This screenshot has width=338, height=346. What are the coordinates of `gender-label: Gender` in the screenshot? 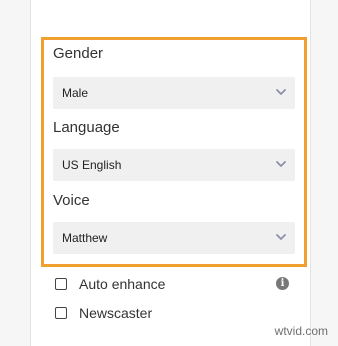 It's located at (78, 53).